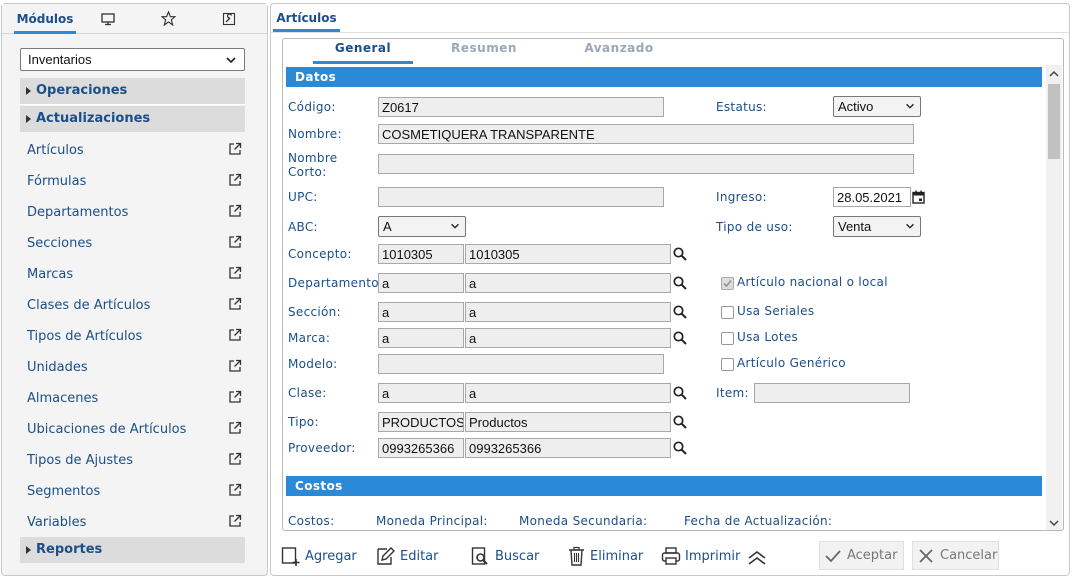 The width and height of the screenshot is (1073, 579). Describe the element at coordinates (134, 337) in the screenshot. I see `nav-item: Tipos de Artículos` at that location.